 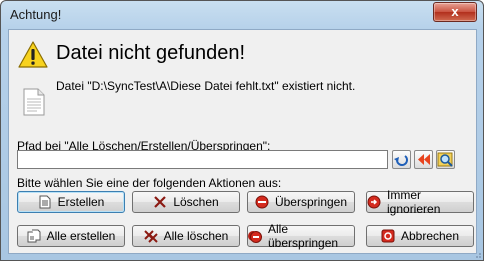 What do you see at coordinates (388, 236) in the screenshot?
I see `cancel-icon` at bounding box center [388, 236].